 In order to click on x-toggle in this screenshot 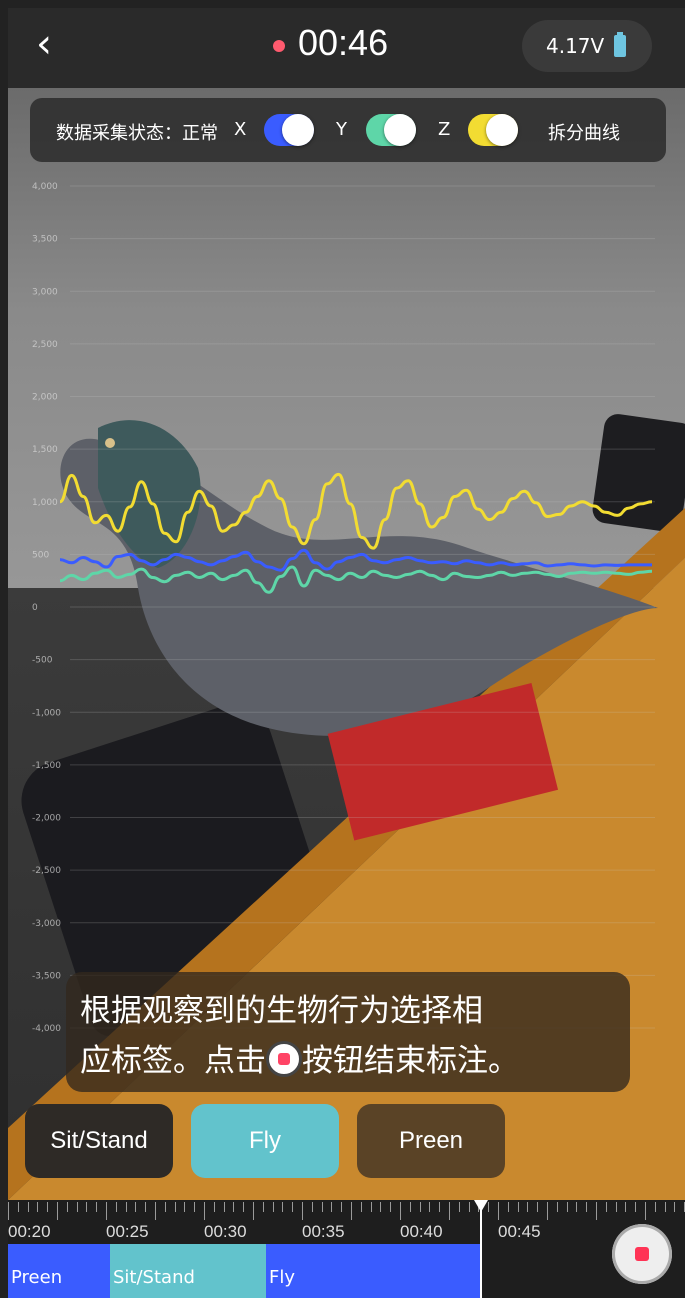, I will do `click(289, 130)`.